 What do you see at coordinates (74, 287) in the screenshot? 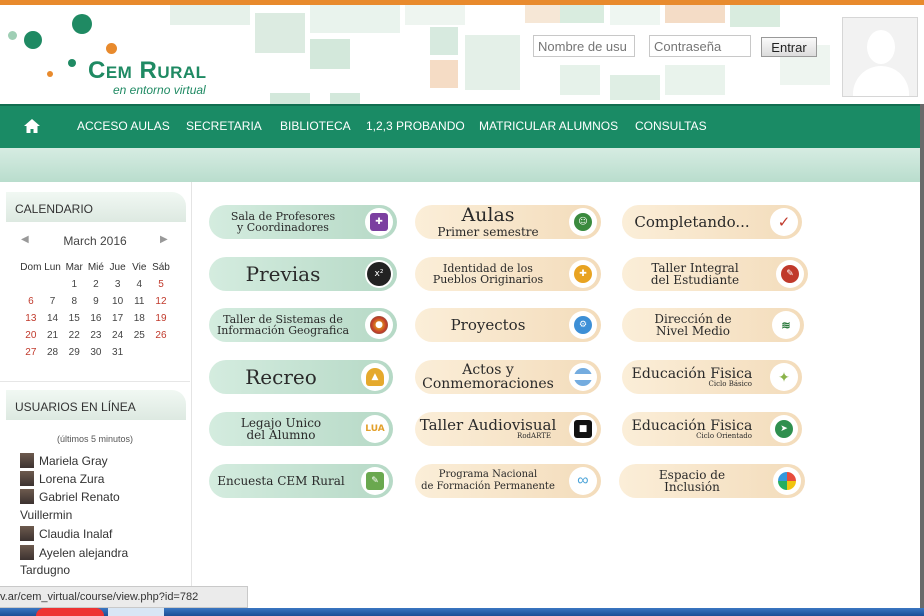
I see `calendar-day: 1` at bounding box center [74, 287].